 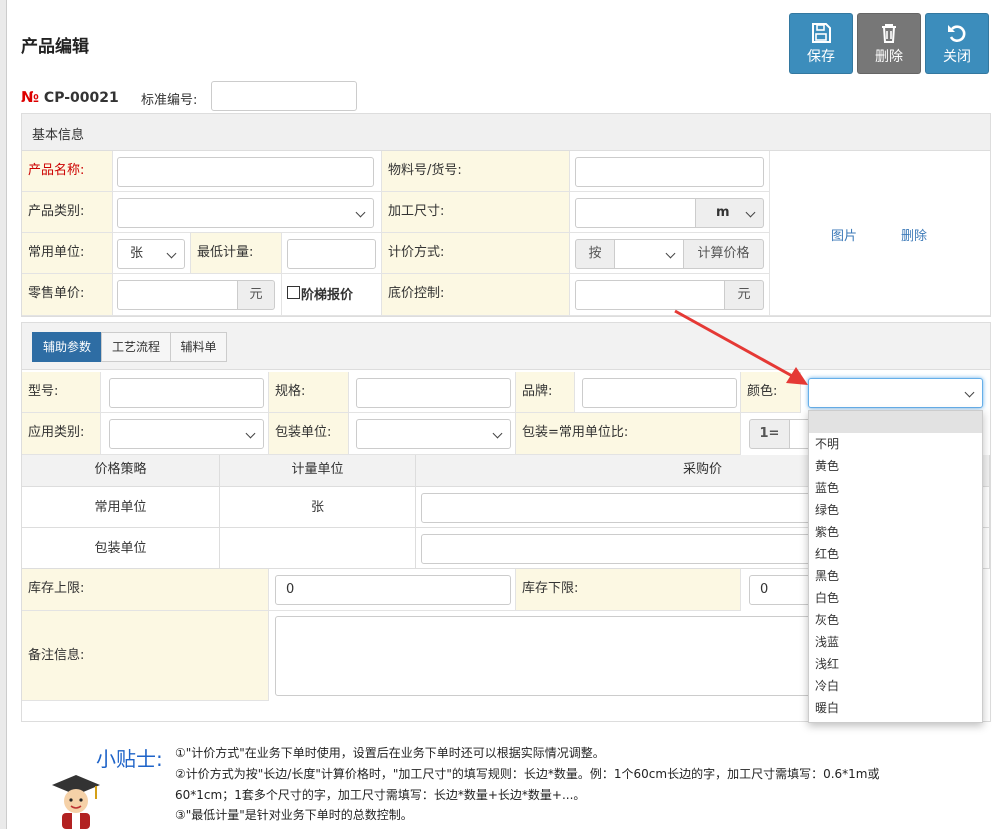 I want to click on stock-upper-input: 0, so click(x=393, y=590).